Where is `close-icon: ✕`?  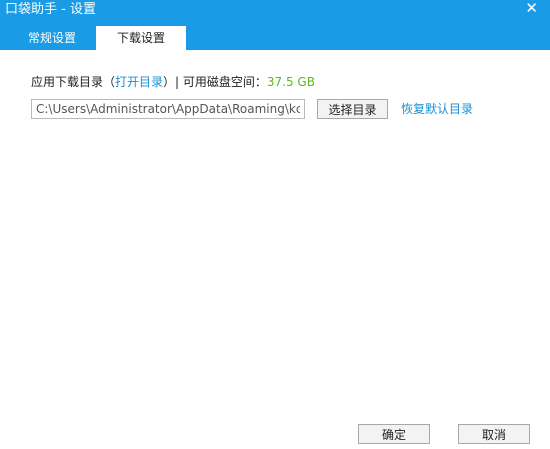 close-icon: ✕ is located at coordinates (531, 8).